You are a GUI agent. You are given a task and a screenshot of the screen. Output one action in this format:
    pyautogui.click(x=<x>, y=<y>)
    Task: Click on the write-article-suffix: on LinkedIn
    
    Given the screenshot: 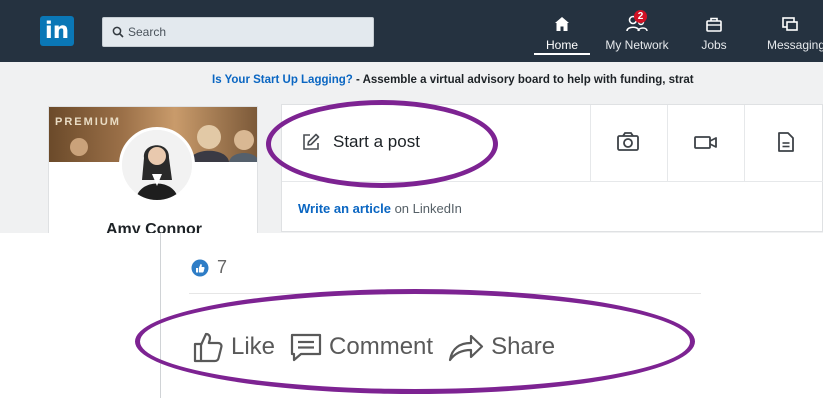 What is the action you would take?
    pyautogui.click(x=426, y=208)
    